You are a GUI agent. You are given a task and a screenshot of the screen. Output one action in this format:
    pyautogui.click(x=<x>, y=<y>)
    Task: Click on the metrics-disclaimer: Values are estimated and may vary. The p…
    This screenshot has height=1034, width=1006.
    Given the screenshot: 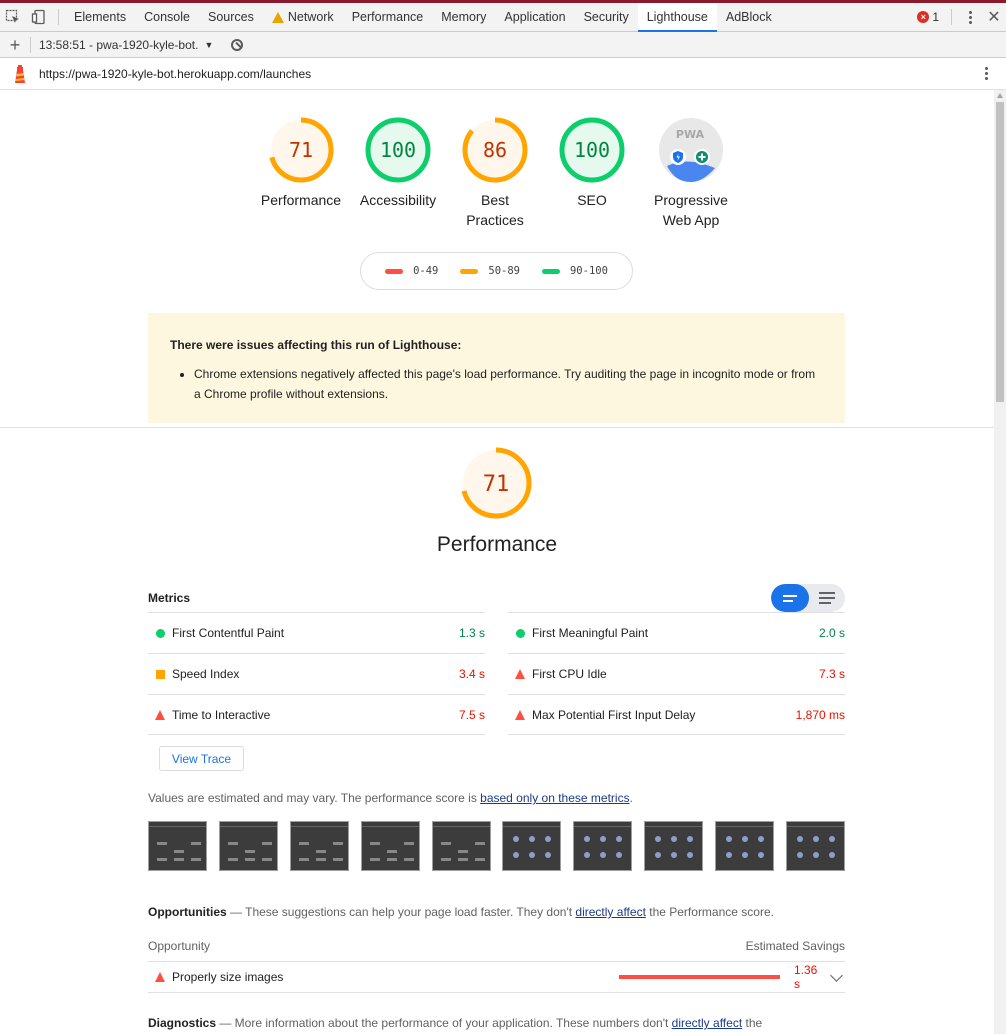 What is the action you would take?
    pyautogui.click(x=390, y=798)
    